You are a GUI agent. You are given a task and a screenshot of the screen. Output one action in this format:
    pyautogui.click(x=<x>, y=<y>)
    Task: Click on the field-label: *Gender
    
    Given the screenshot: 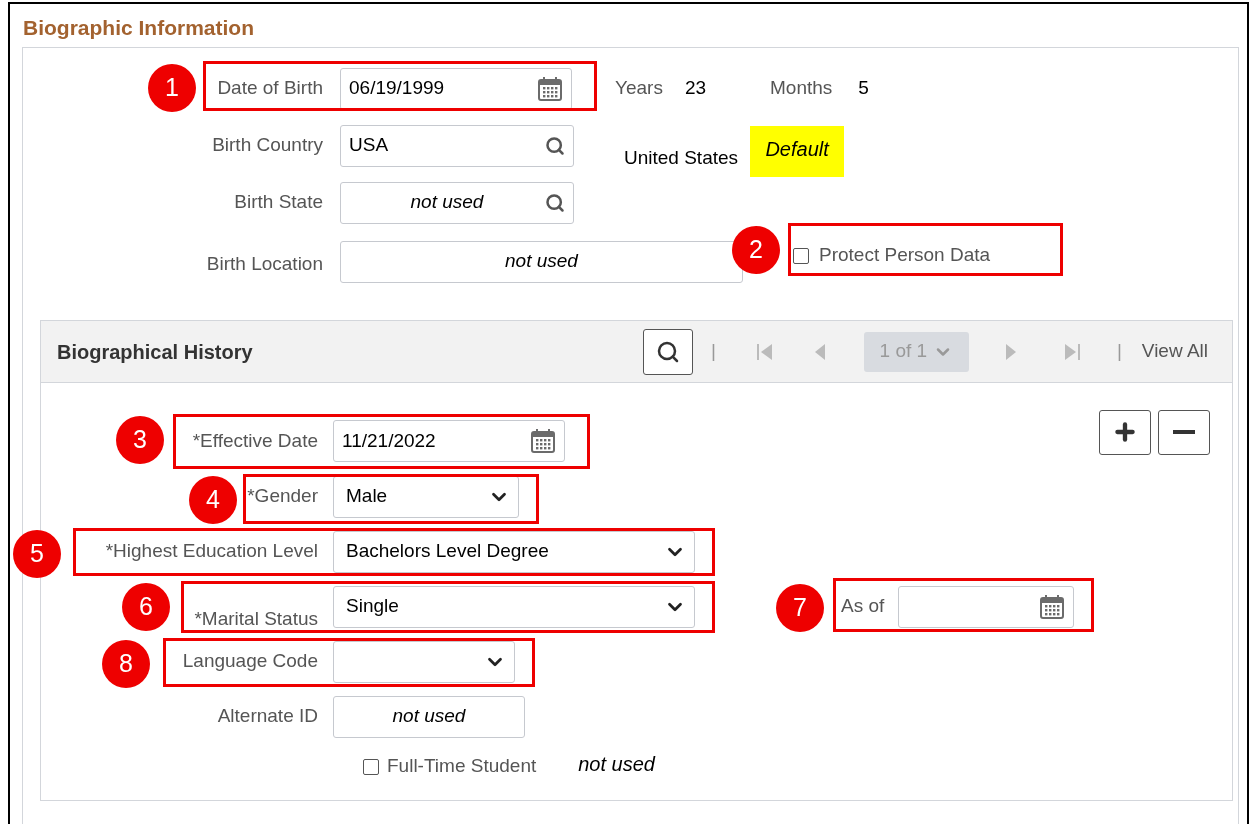 What is the action you would take?
    pyautogui.click(x=282, y=496)
    